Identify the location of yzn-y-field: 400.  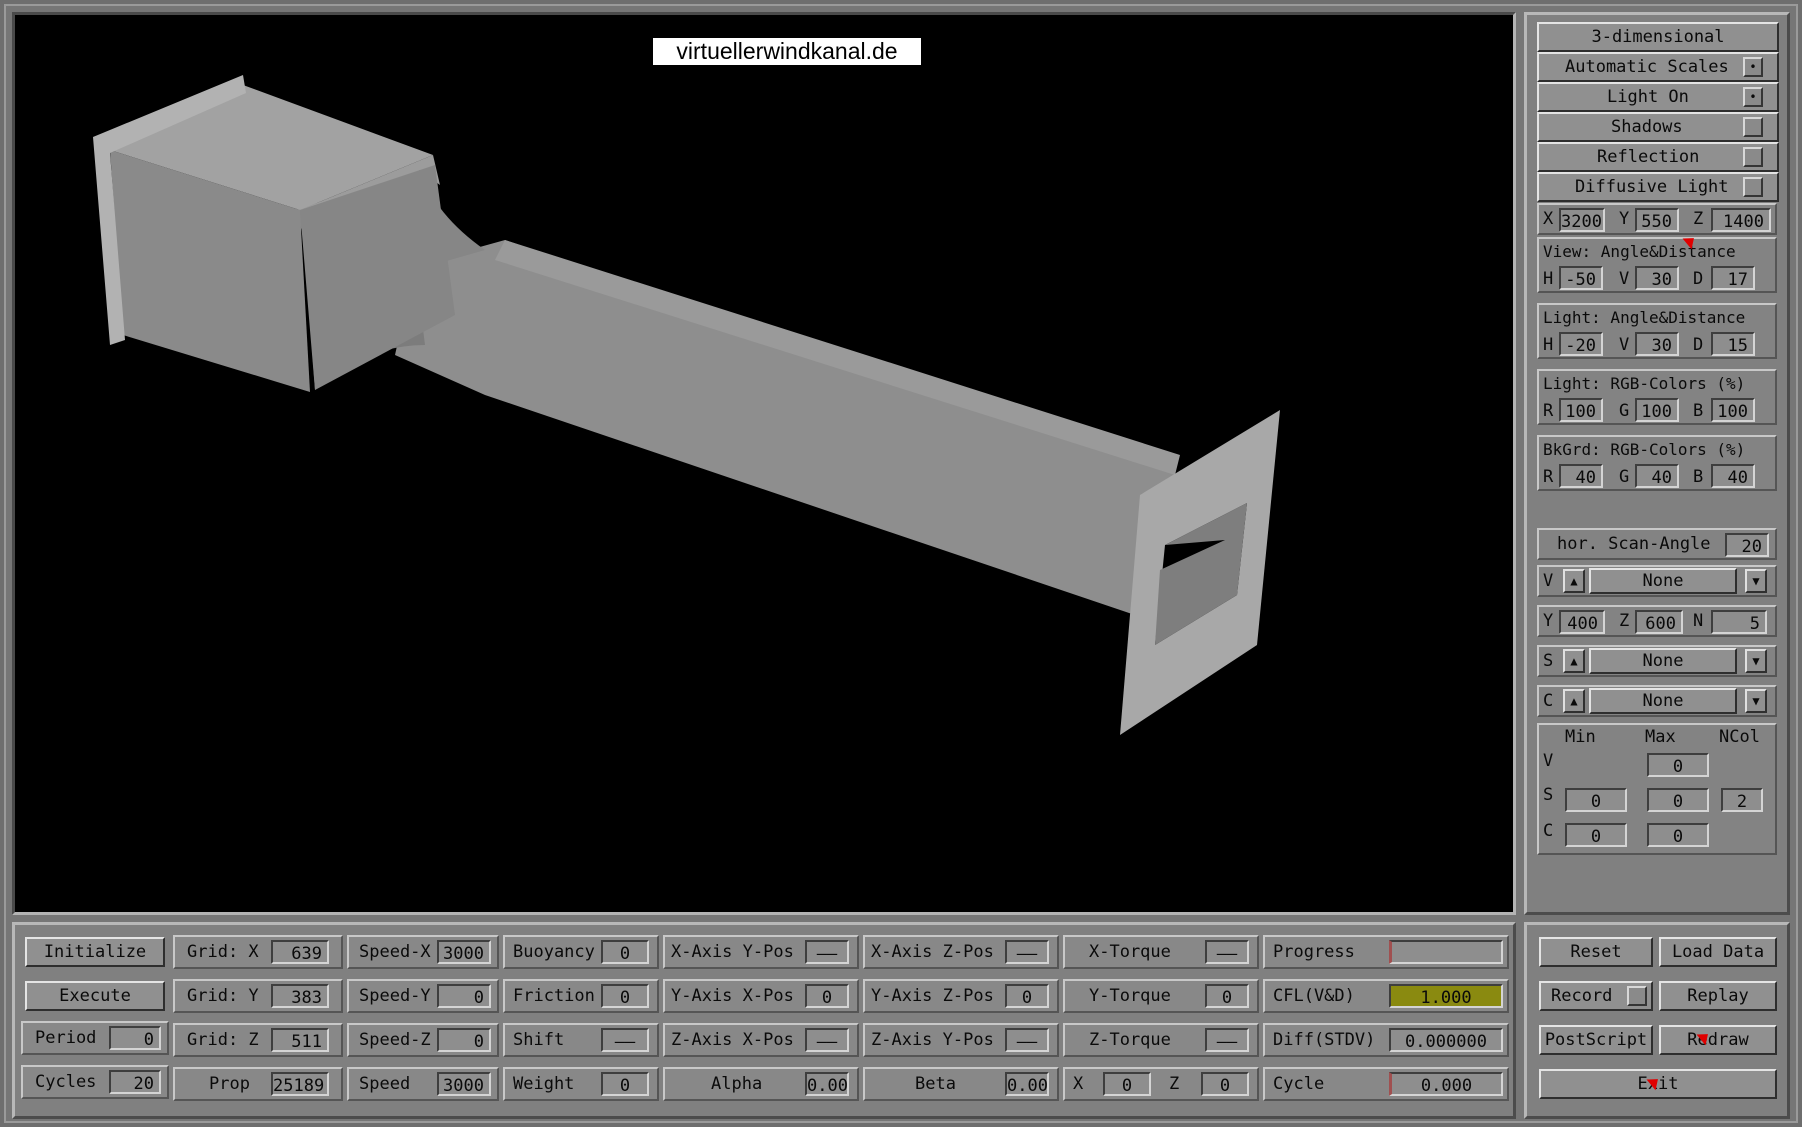
(1582, 622).